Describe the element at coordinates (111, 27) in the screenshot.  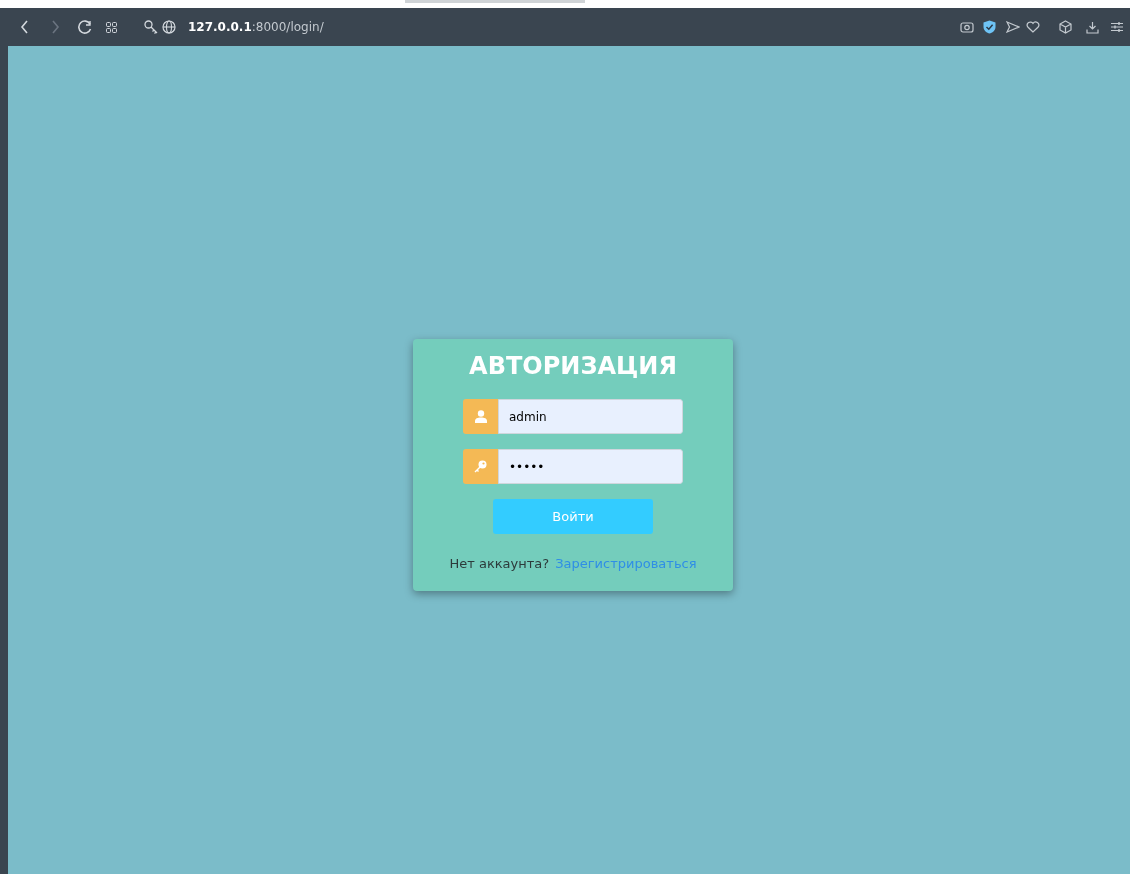
I see `grid-icon` at that location.